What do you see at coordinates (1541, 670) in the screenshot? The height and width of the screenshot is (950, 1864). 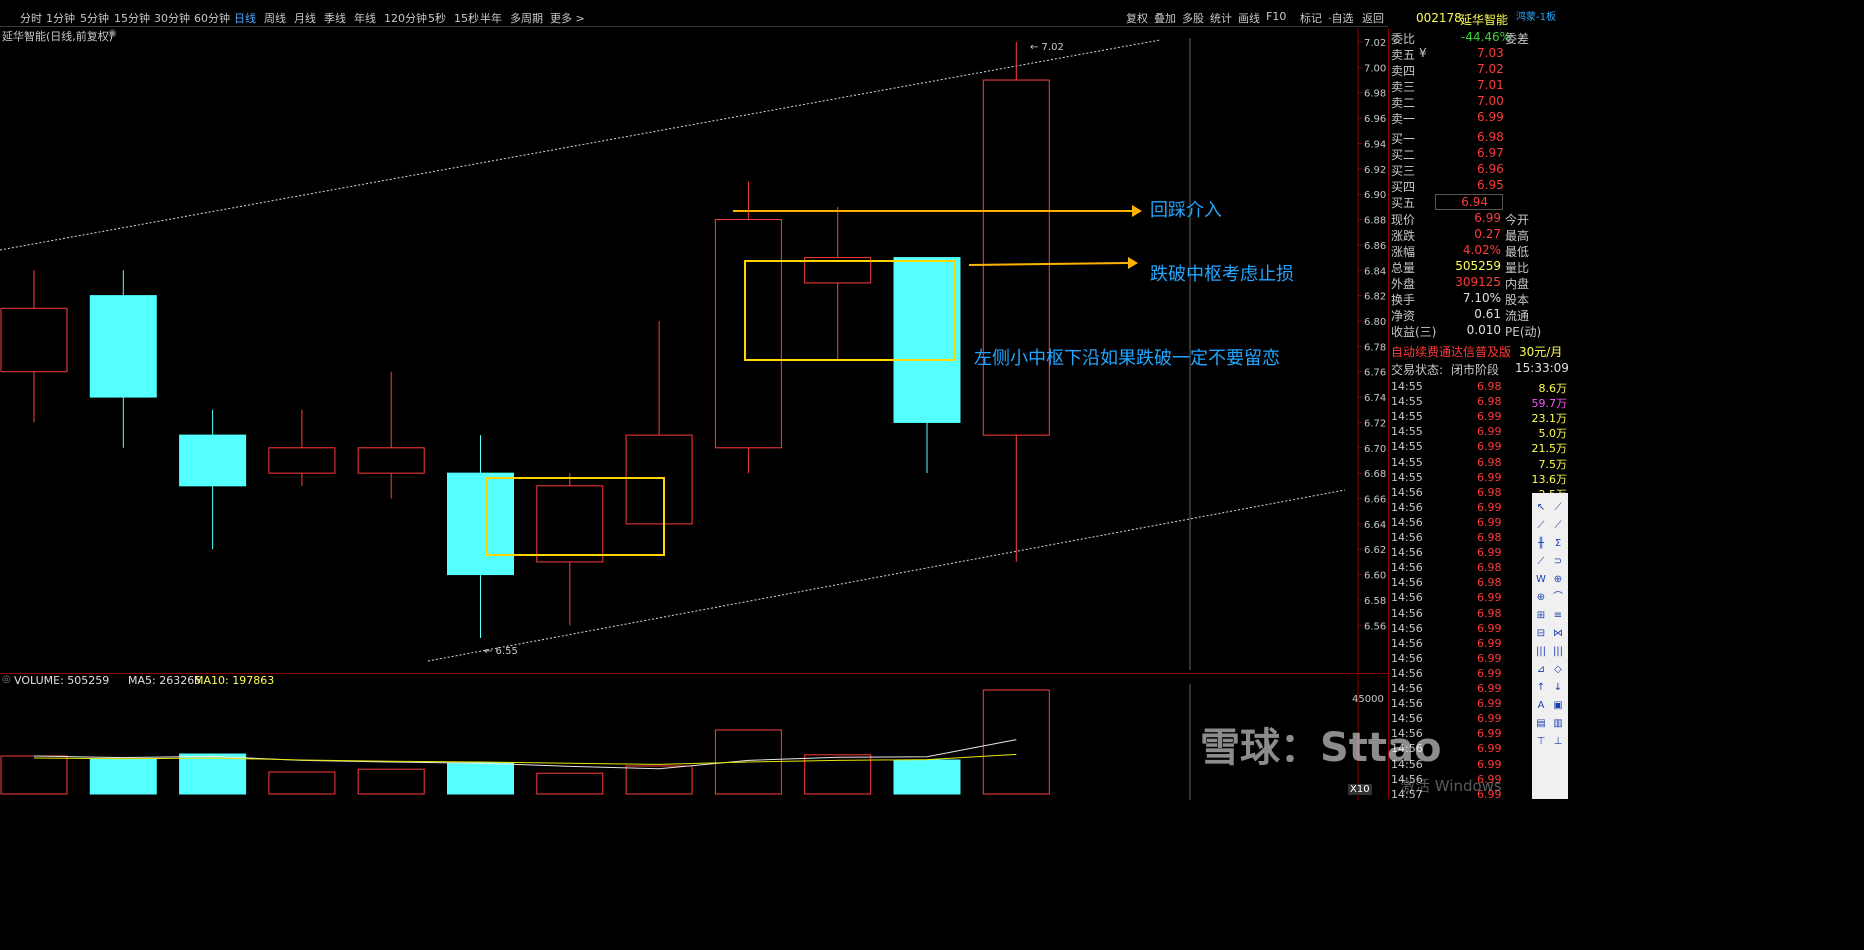 I see `drawing-tool-icon: ⊿` at bounding box center [1541, 670].